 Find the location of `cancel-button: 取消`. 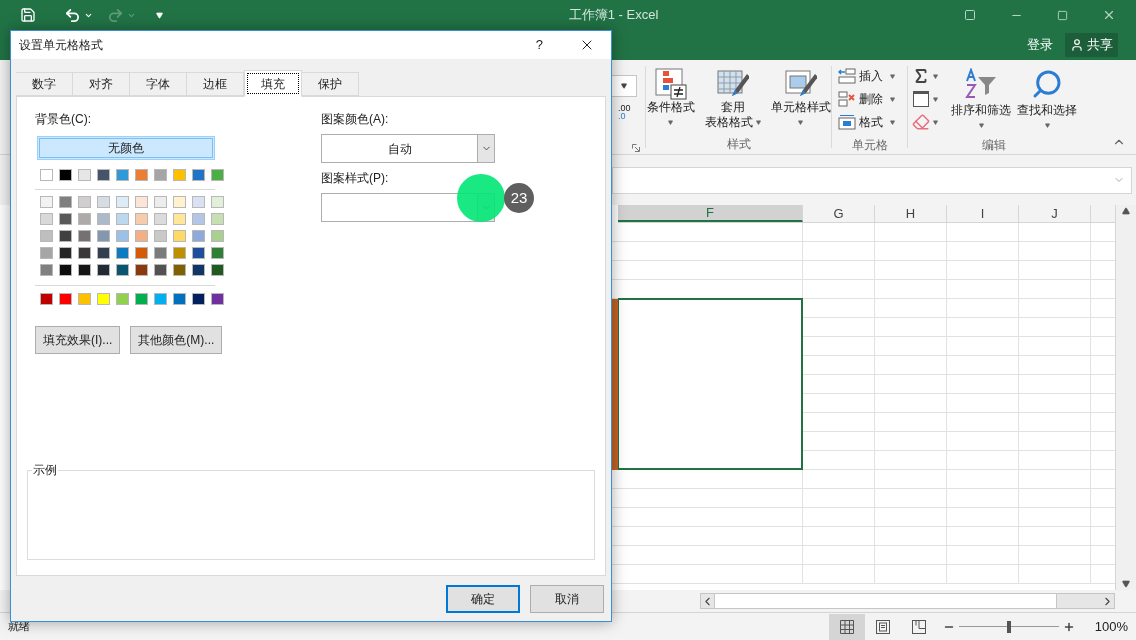

cancel-button: 取消 is located at coordinates (567, 599).